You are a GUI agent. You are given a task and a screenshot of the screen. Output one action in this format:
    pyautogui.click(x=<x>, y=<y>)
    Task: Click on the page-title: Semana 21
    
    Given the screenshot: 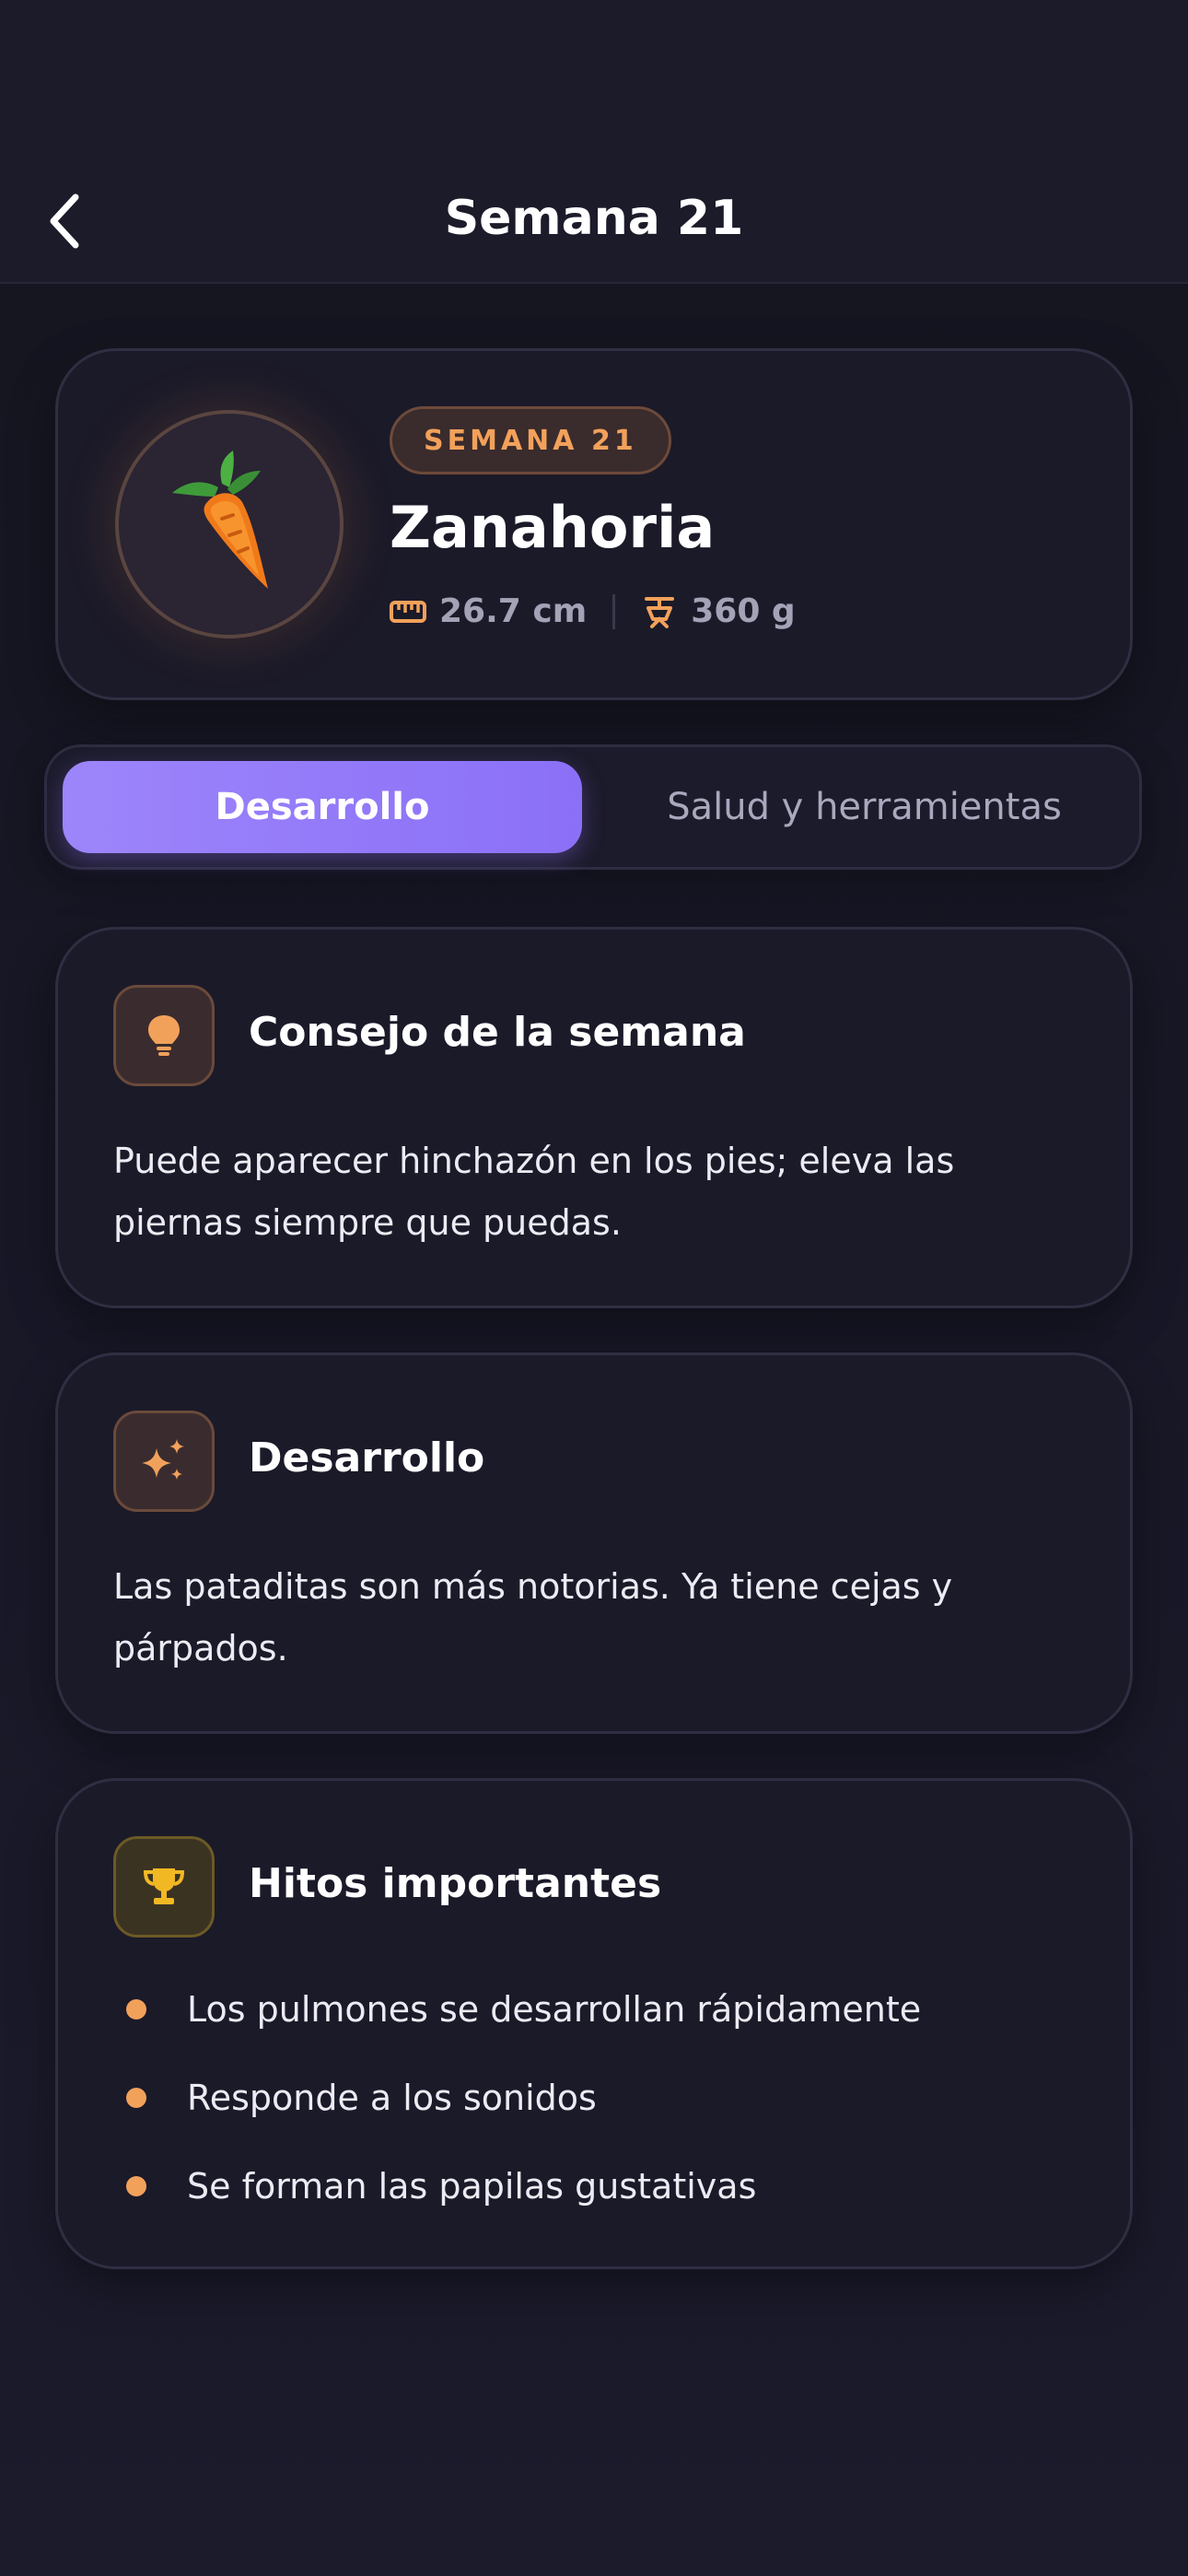 What is the action you would take?
    pyautogui.click(x=594, y=218)
    